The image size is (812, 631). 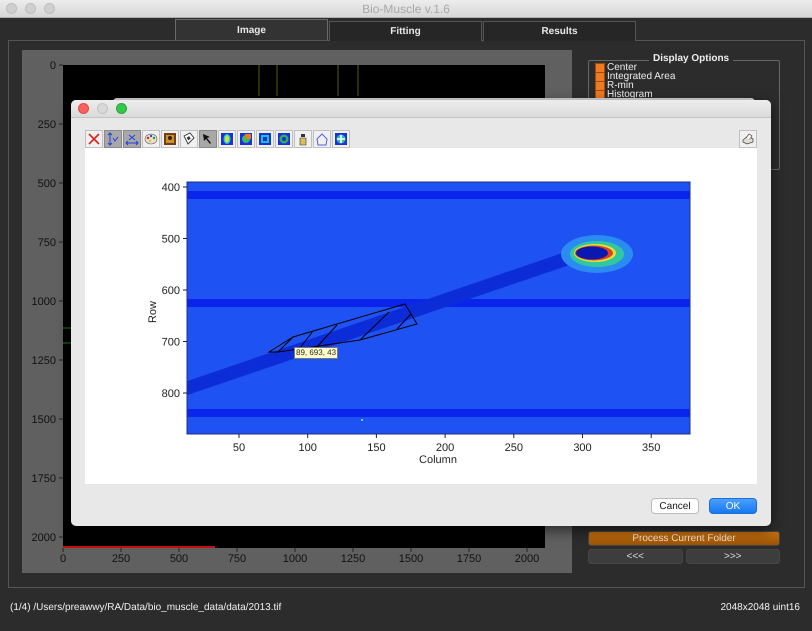 I want to click on x-tick-label: 50, so click(x=239, y=448).